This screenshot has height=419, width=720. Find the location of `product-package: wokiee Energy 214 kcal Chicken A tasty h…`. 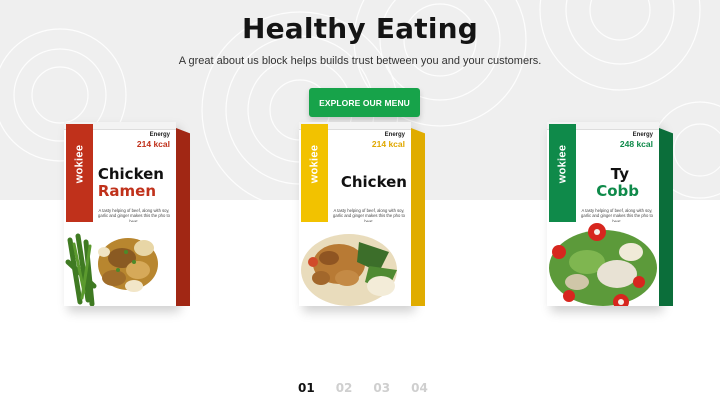

product-package: wokiee Energy 214 kcal Chicken A tasty h… is located at coordinates (355, 214).